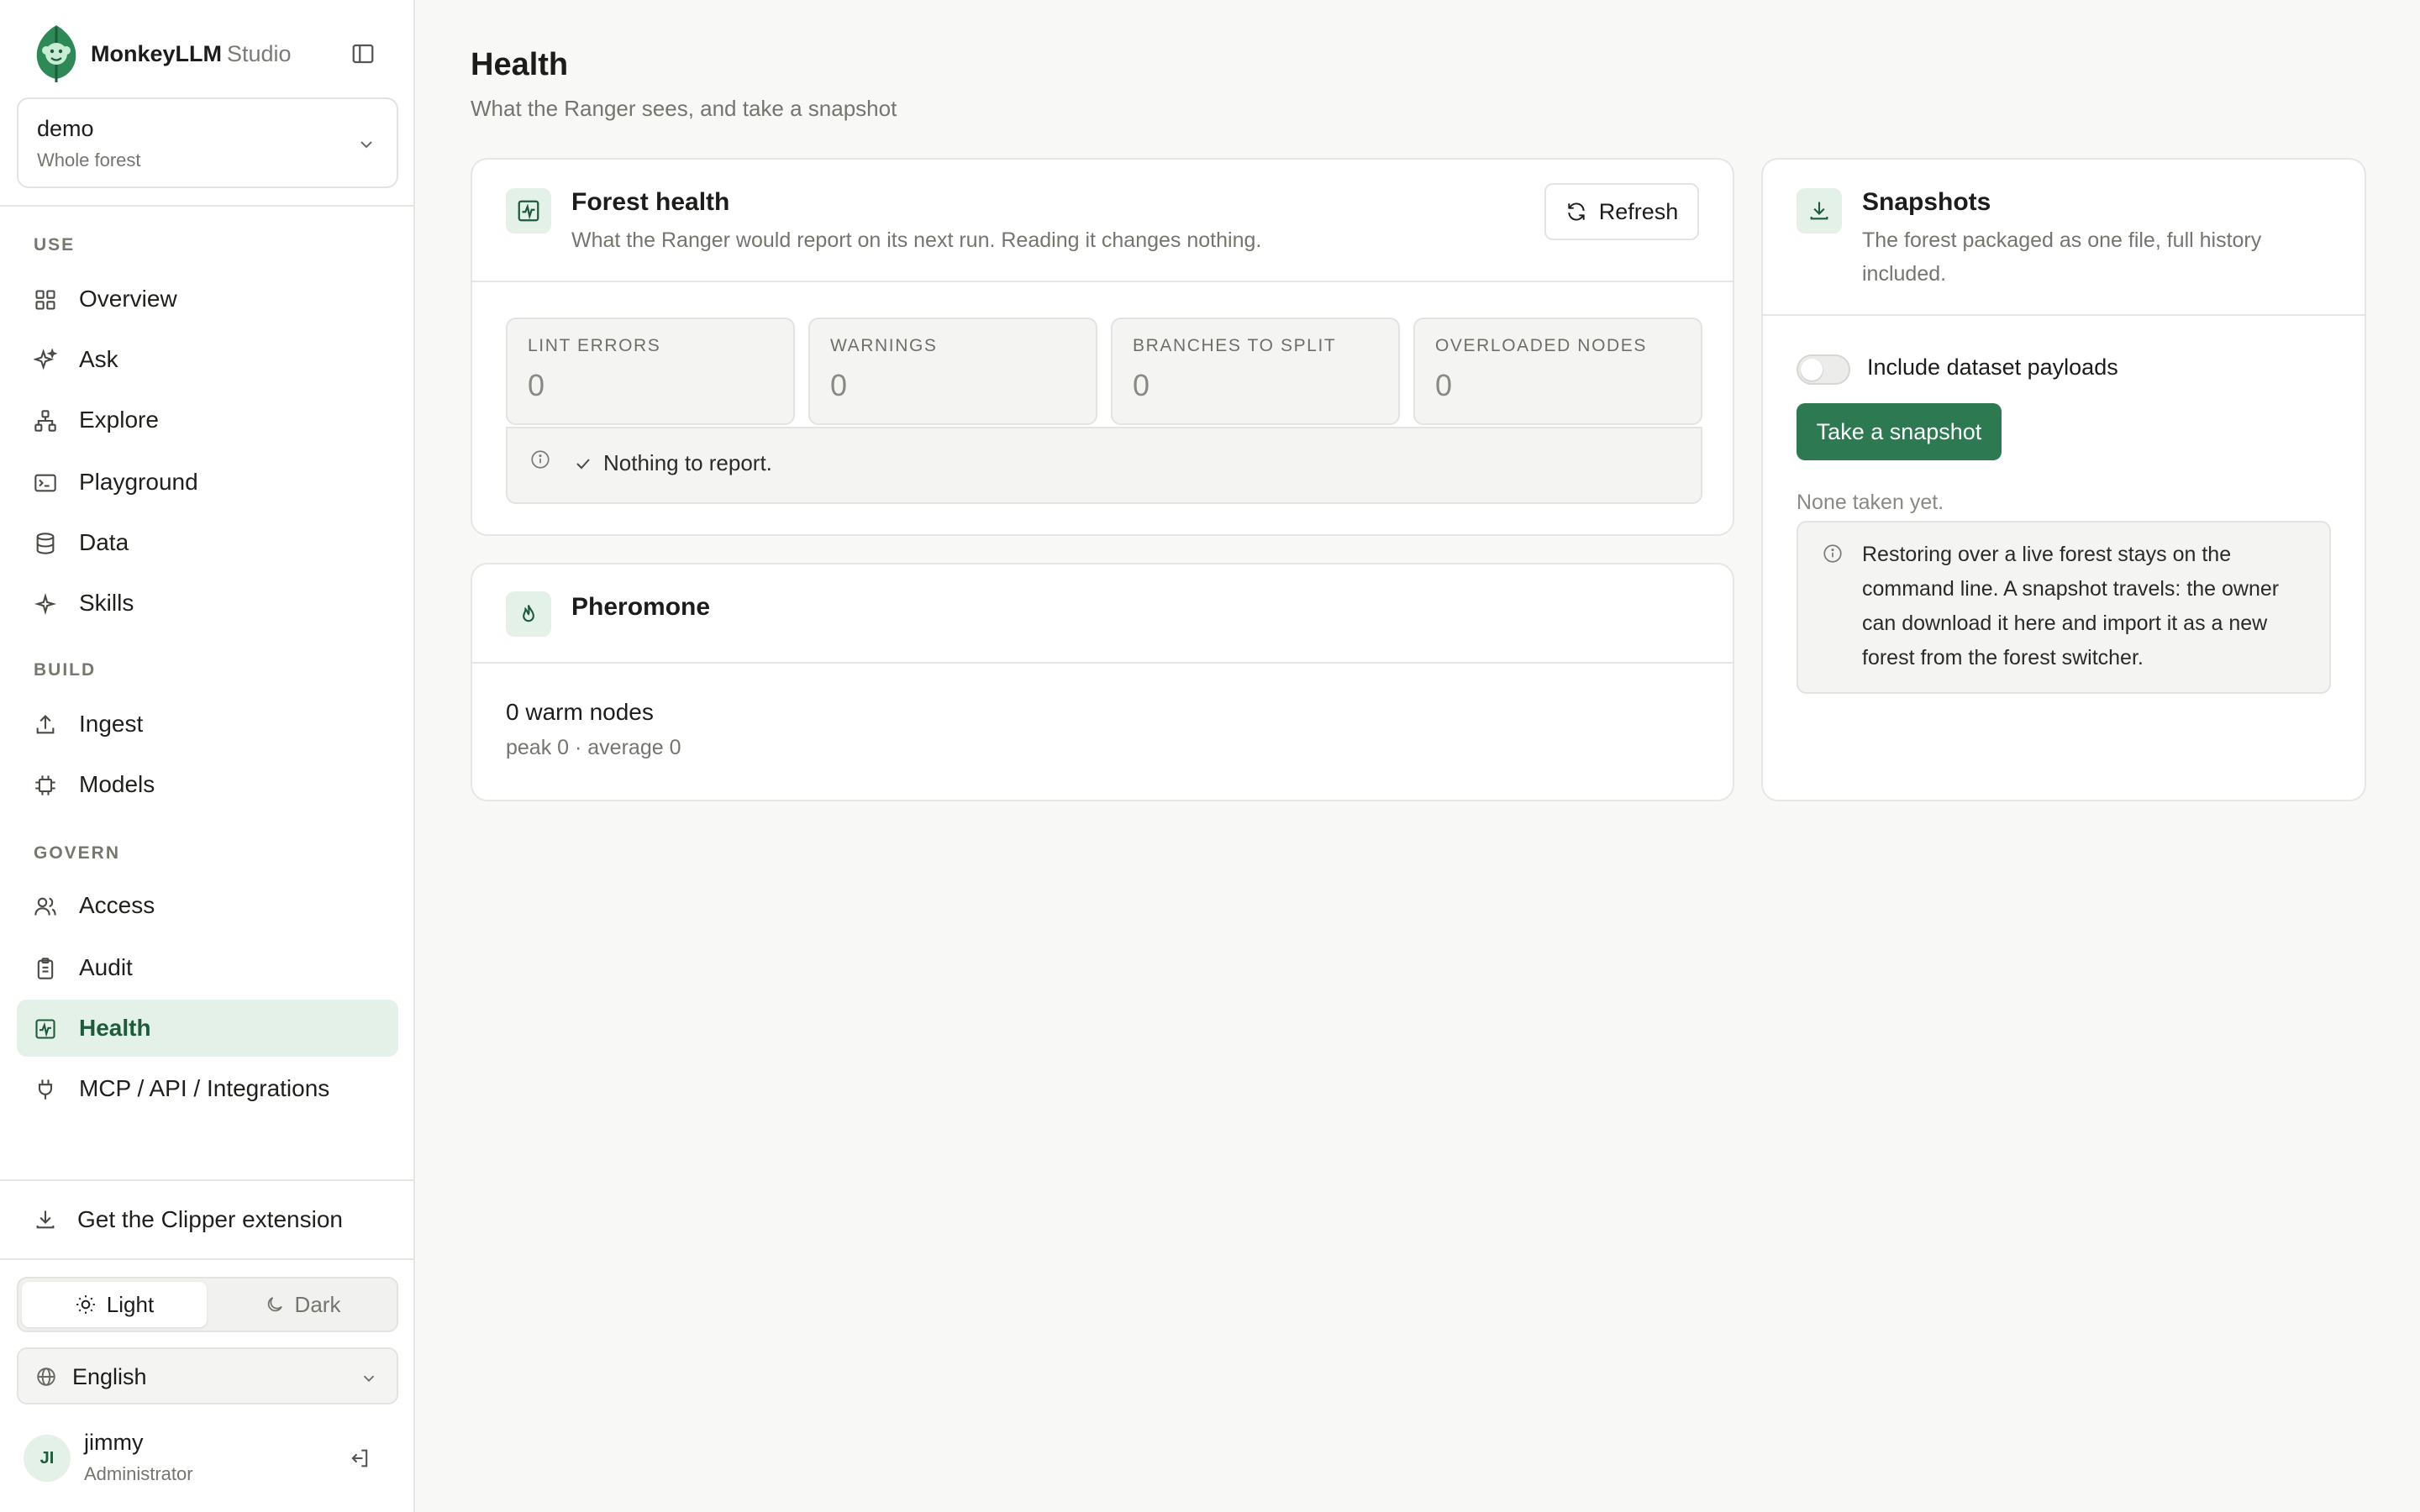 Image resolution: width=2420 pixels, height=1512 pixels. Describe the element at coordinates (45, 543) in the screenshot. I see `database-icon` at that location.